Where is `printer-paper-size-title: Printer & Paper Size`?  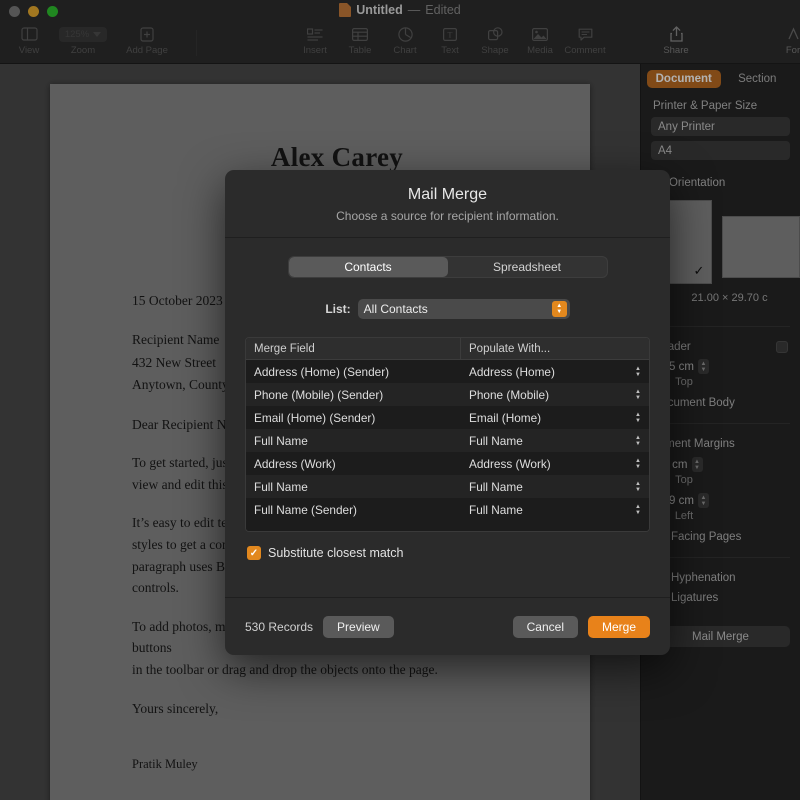
printer-paper-size-title: Printer & Paper Size is located at coordinates (705, 106).